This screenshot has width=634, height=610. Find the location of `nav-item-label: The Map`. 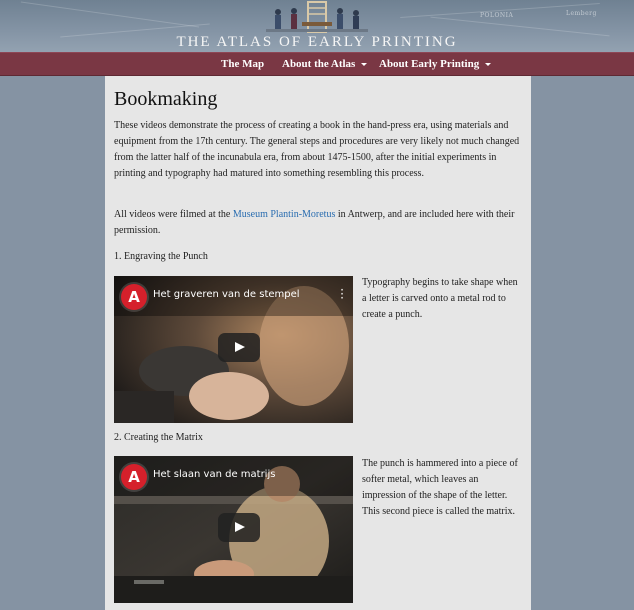

nav-item-label: The Map is located at coordinates (243, 64).